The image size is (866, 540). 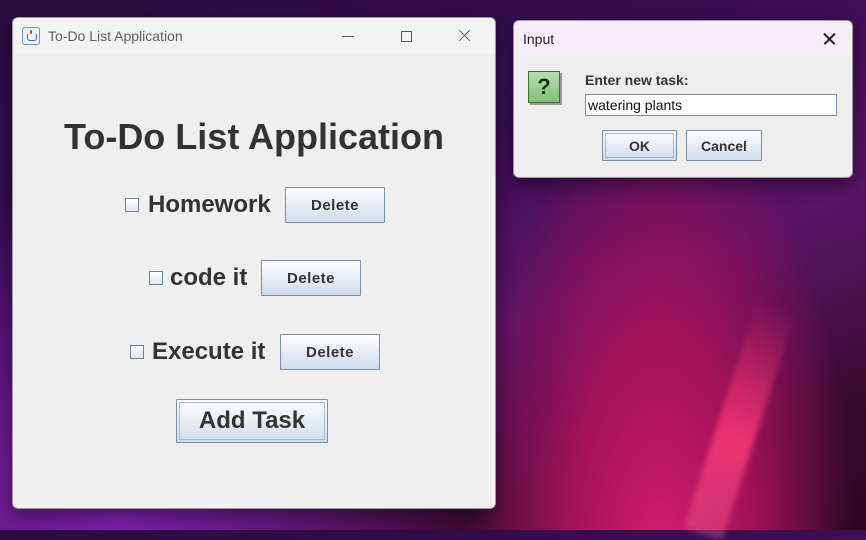 I want to click on task-label: Execute it, so click(x=209, y=351).